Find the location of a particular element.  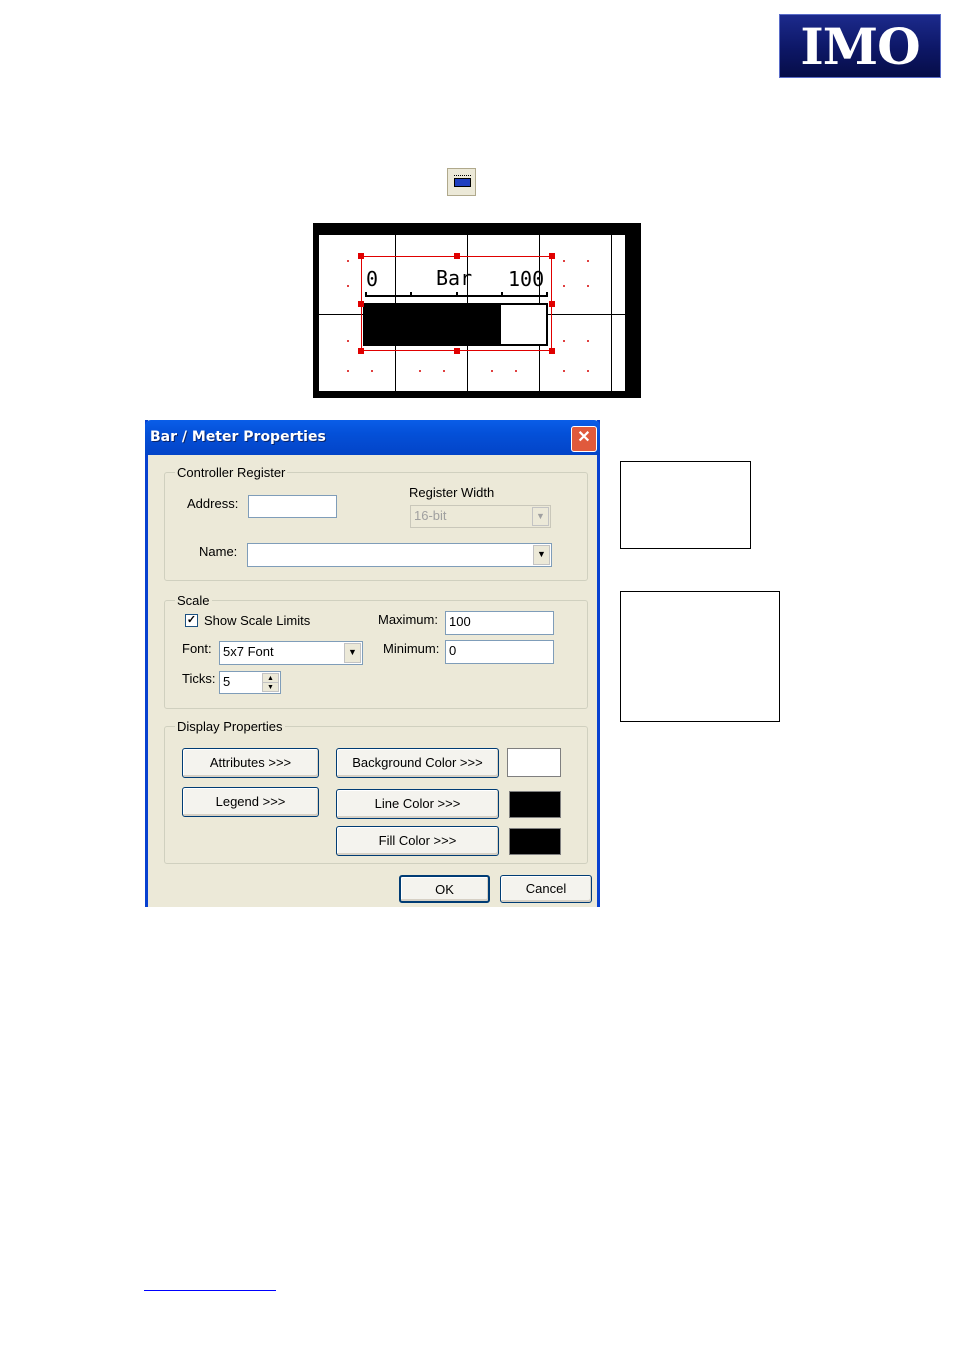

show-scale-limits-label: Show Scale Limits is located at coordinates (257, 620).